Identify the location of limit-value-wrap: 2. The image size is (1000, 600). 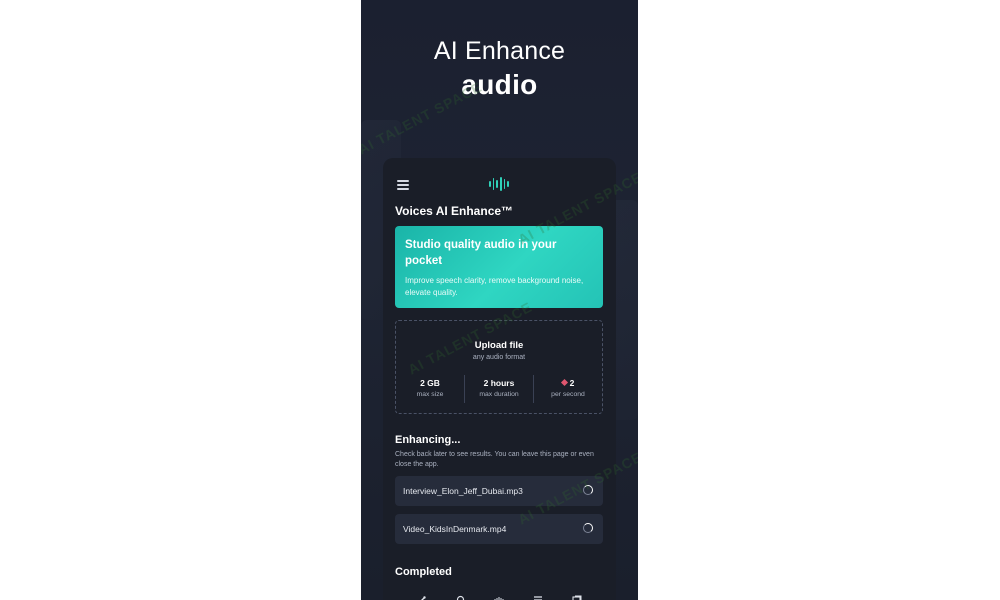
(568, 383).